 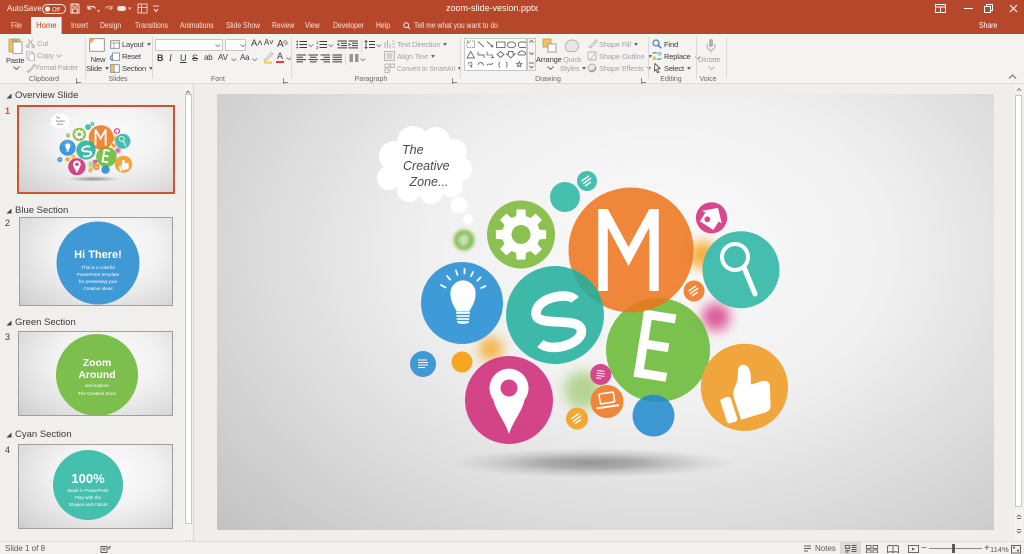 I want to click on svg-text: This is a colorful, so click(x=97, y=267).